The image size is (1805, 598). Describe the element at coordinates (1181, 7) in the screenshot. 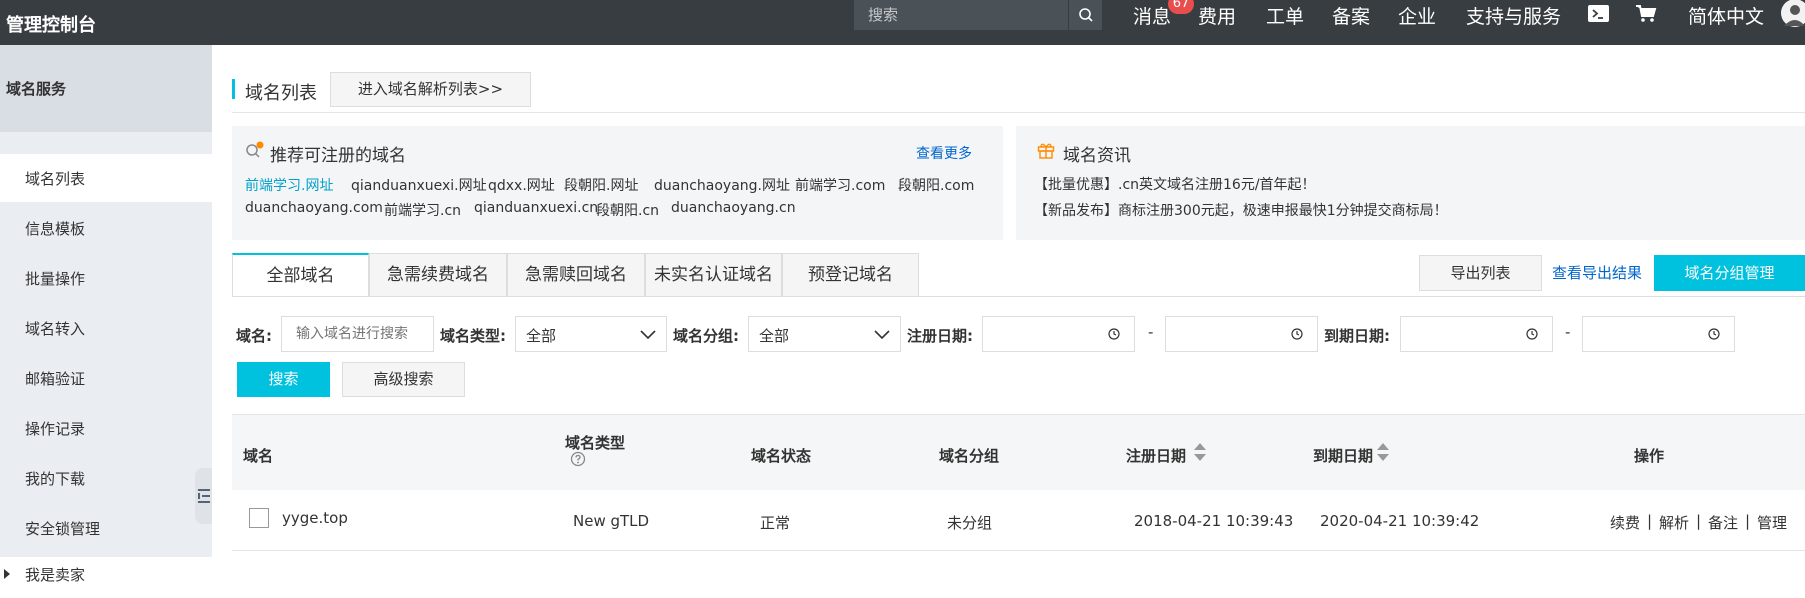

I see `message-count-badge: 67` at that location.